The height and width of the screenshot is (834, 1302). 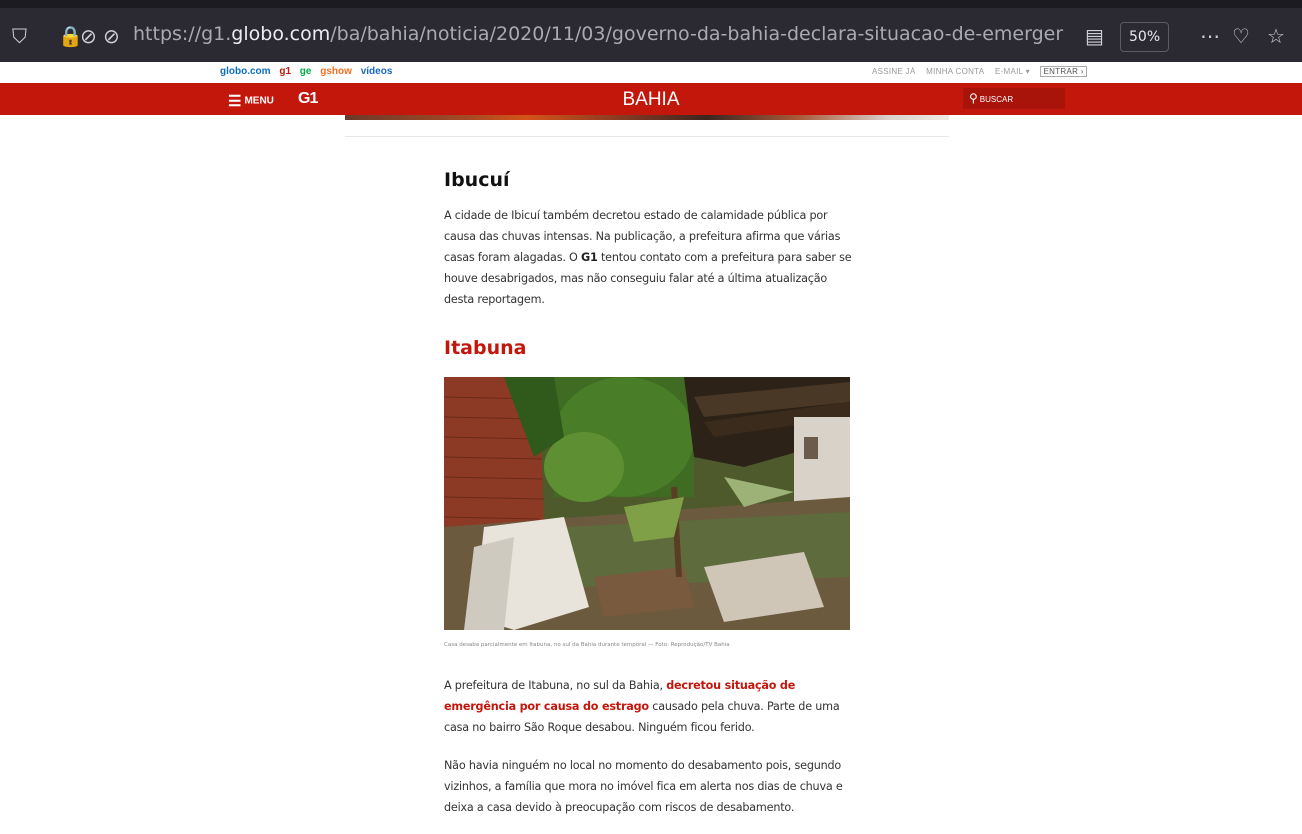 I want to click on previous-image-strip, so click(x=647, y=117).